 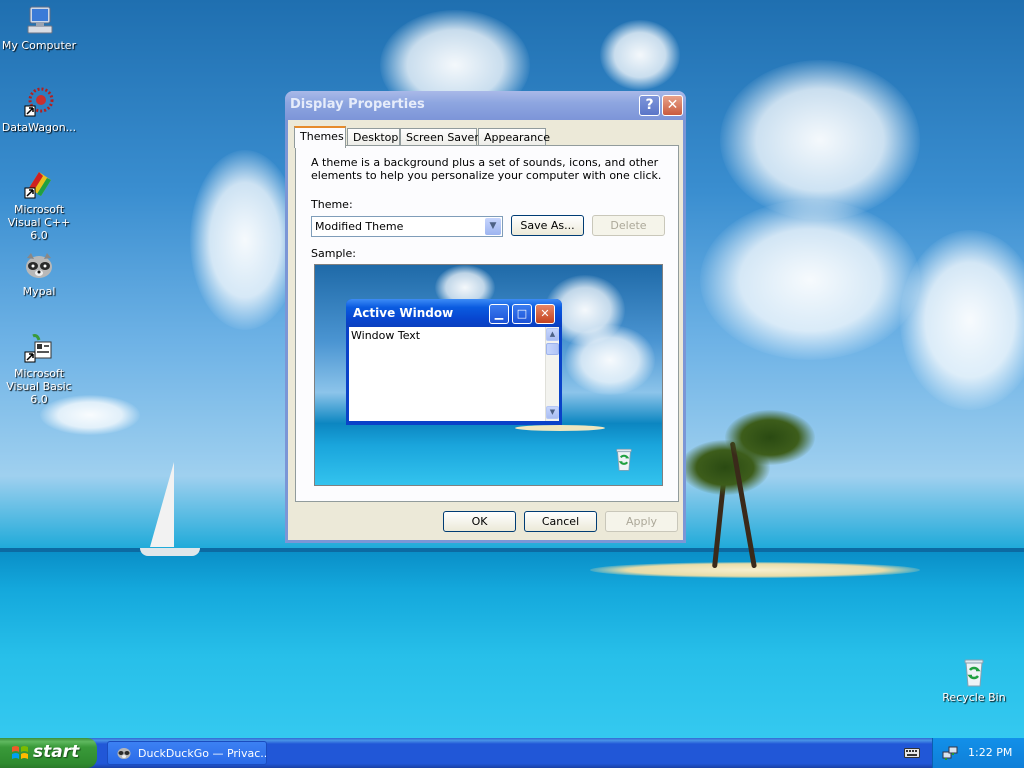 I want to click on windows-flag-icon, so click(x=20, y=753).